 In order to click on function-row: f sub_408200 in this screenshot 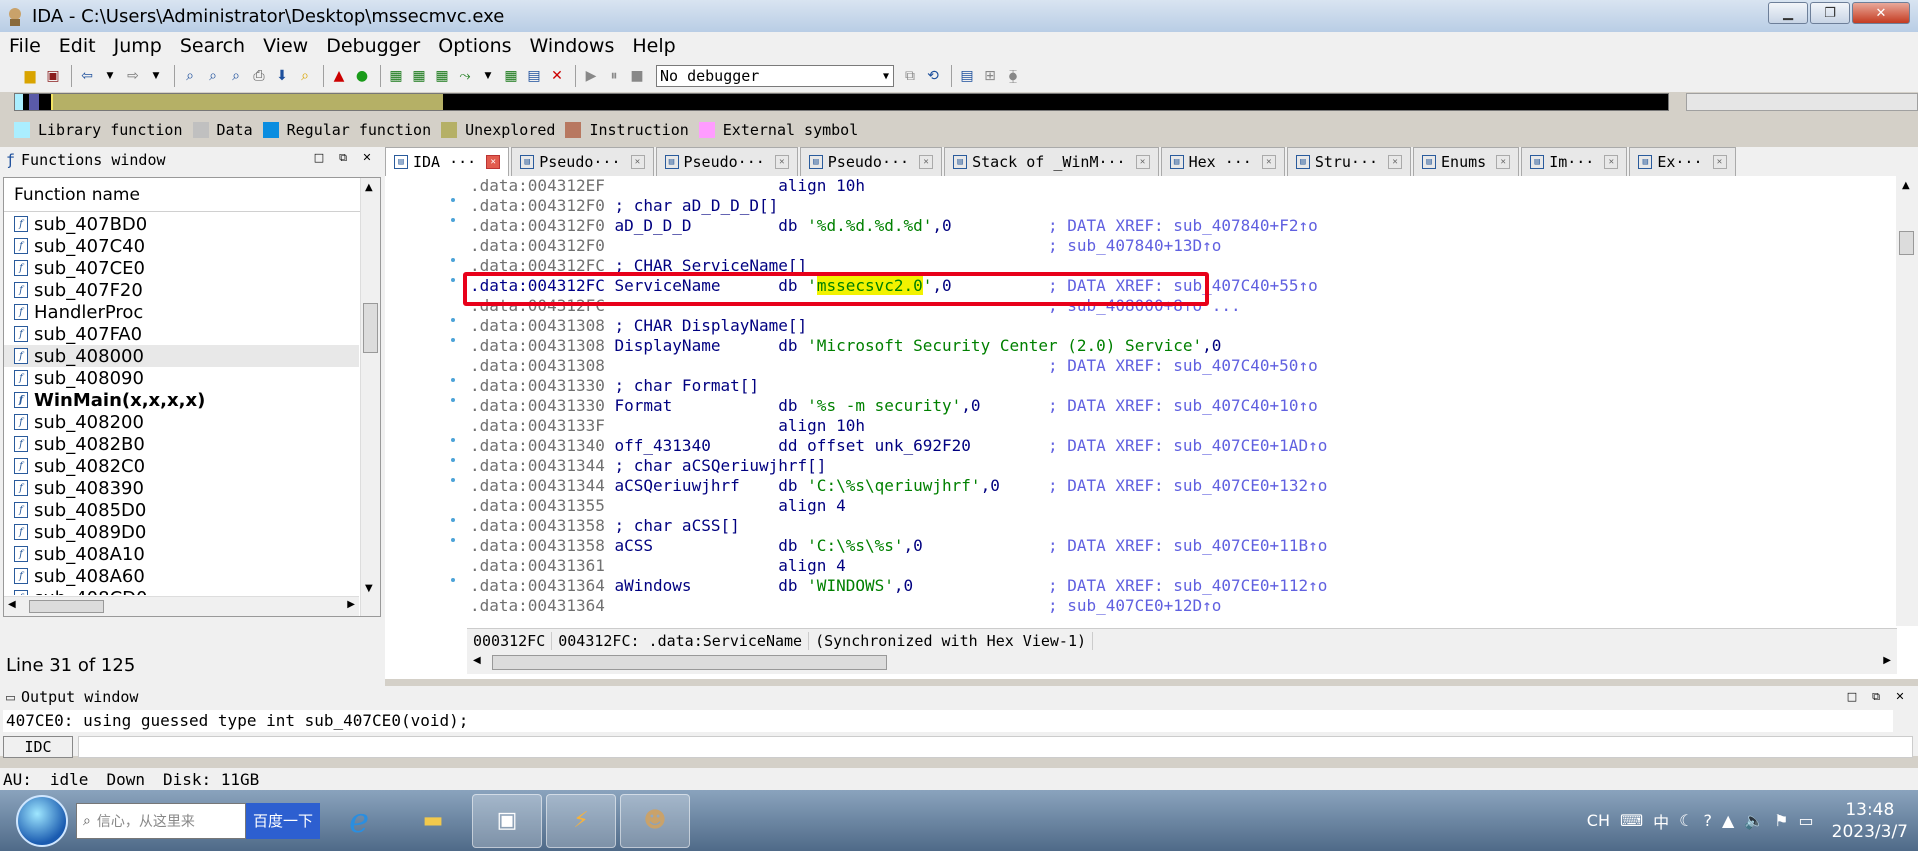, I will do `click(181, 422)`.